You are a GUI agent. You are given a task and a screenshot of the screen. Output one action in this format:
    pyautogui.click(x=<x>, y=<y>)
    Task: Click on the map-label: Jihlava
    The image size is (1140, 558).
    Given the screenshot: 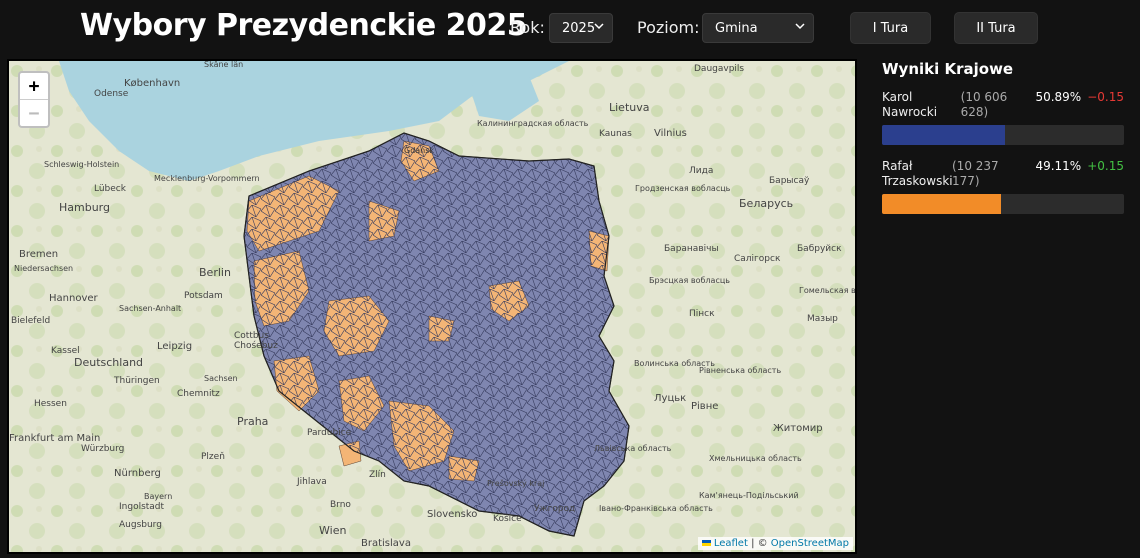 What is the action you would take?
    pyautogui.click(x=311, y=482)
    